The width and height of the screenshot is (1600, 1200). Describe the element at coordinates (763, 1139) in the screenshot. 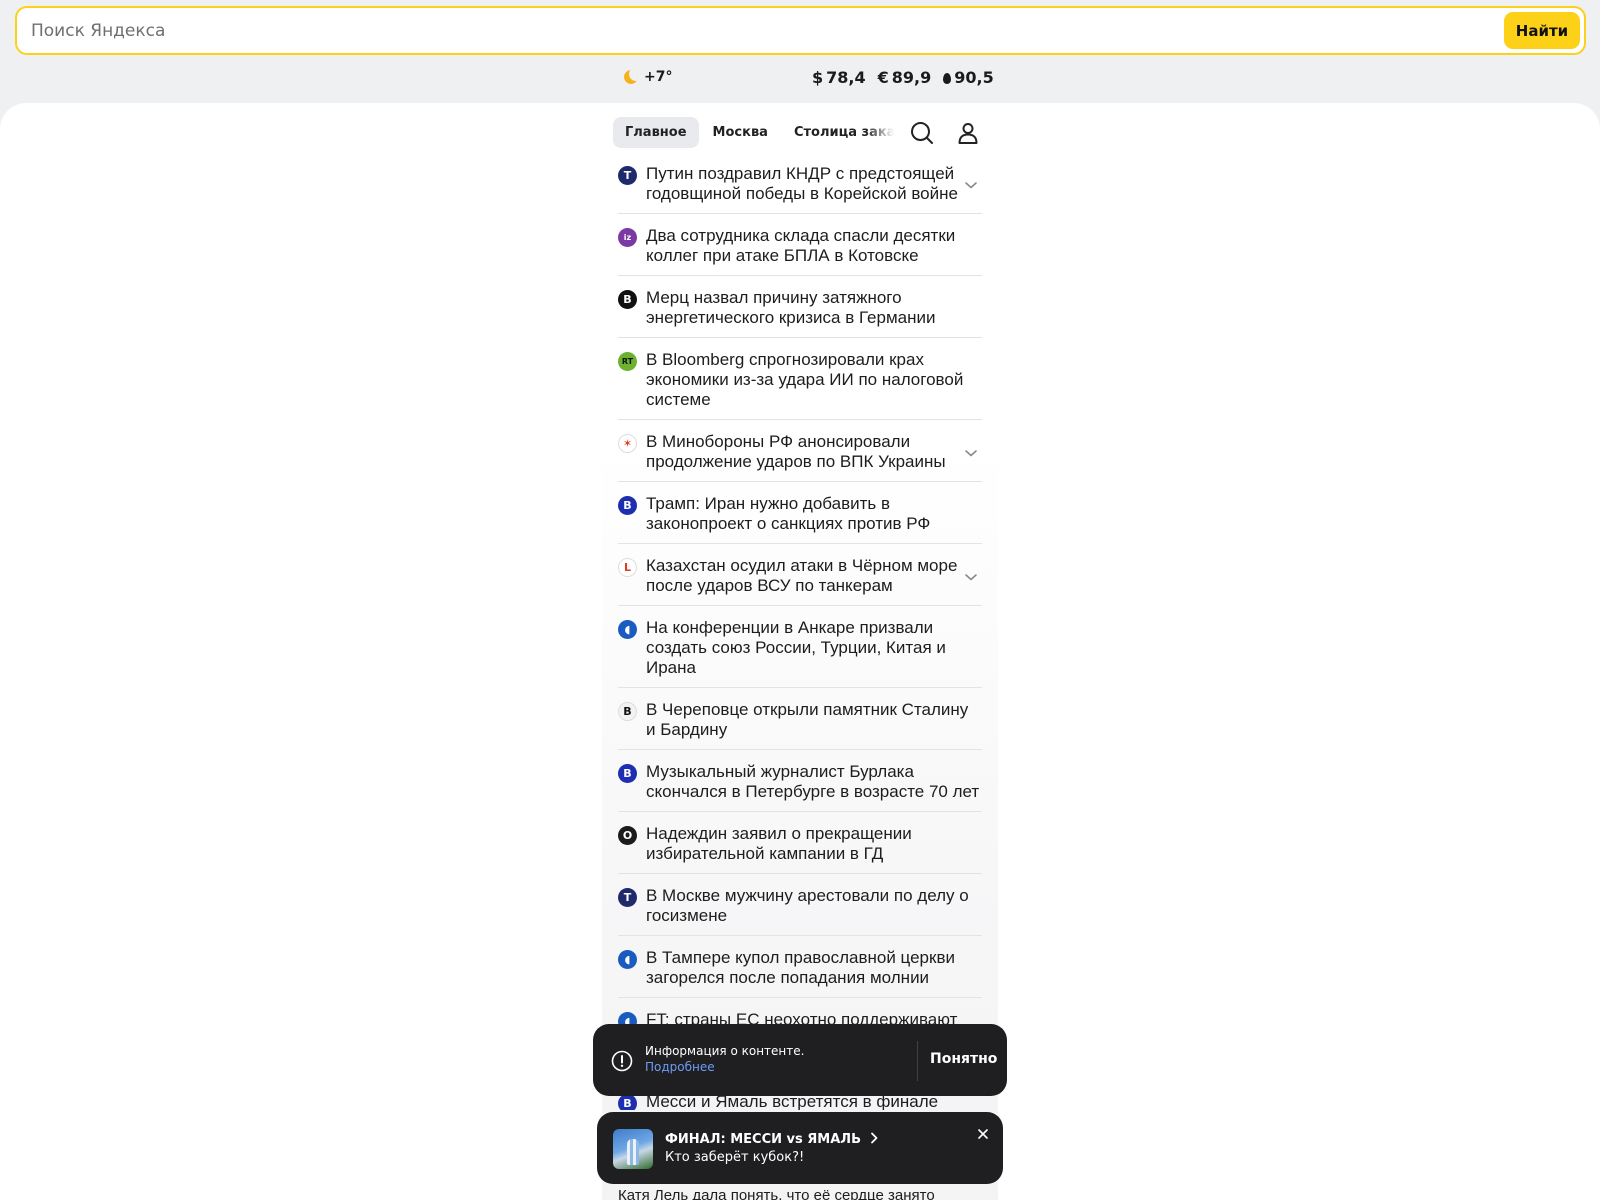

I see `promo-title-text: ФИНАЛ: МЕССИ vs ЯМАЛЬ` at that location.